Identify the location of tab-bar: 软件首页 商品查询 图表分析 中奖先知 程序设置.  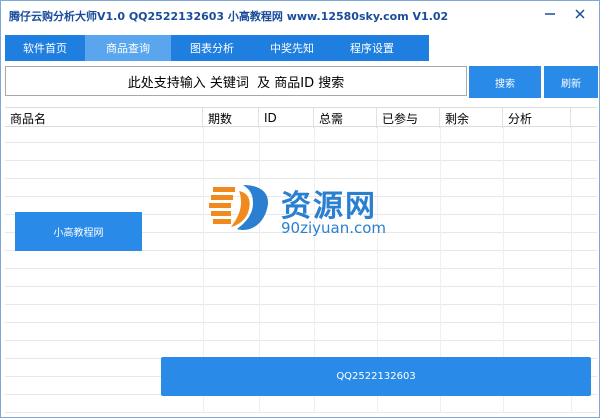
(217, 48).